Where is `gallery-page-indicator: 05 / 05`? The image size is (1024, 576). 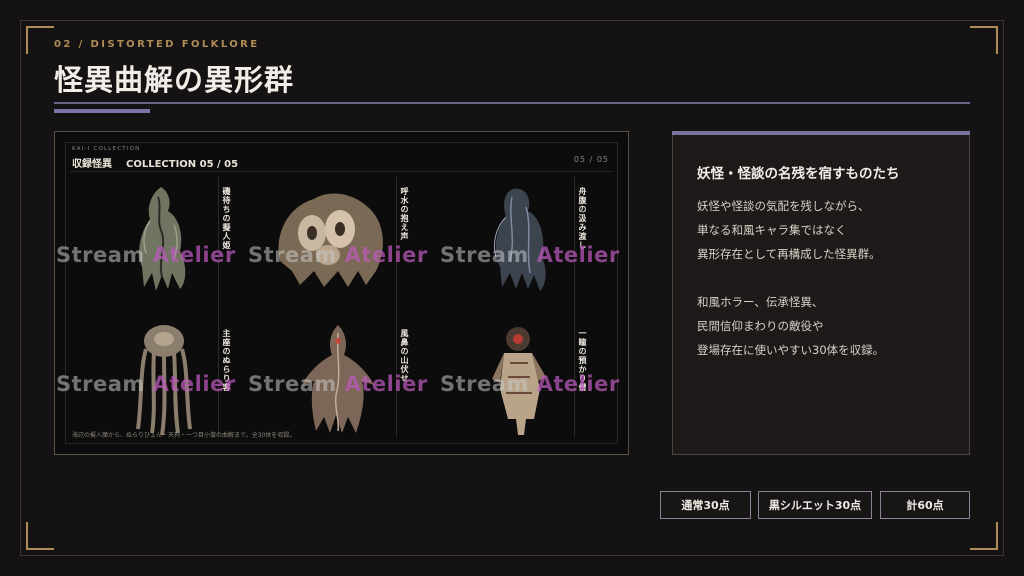
gallery-page-indicator: 05 / 05 is located at coordinates (591, 159).